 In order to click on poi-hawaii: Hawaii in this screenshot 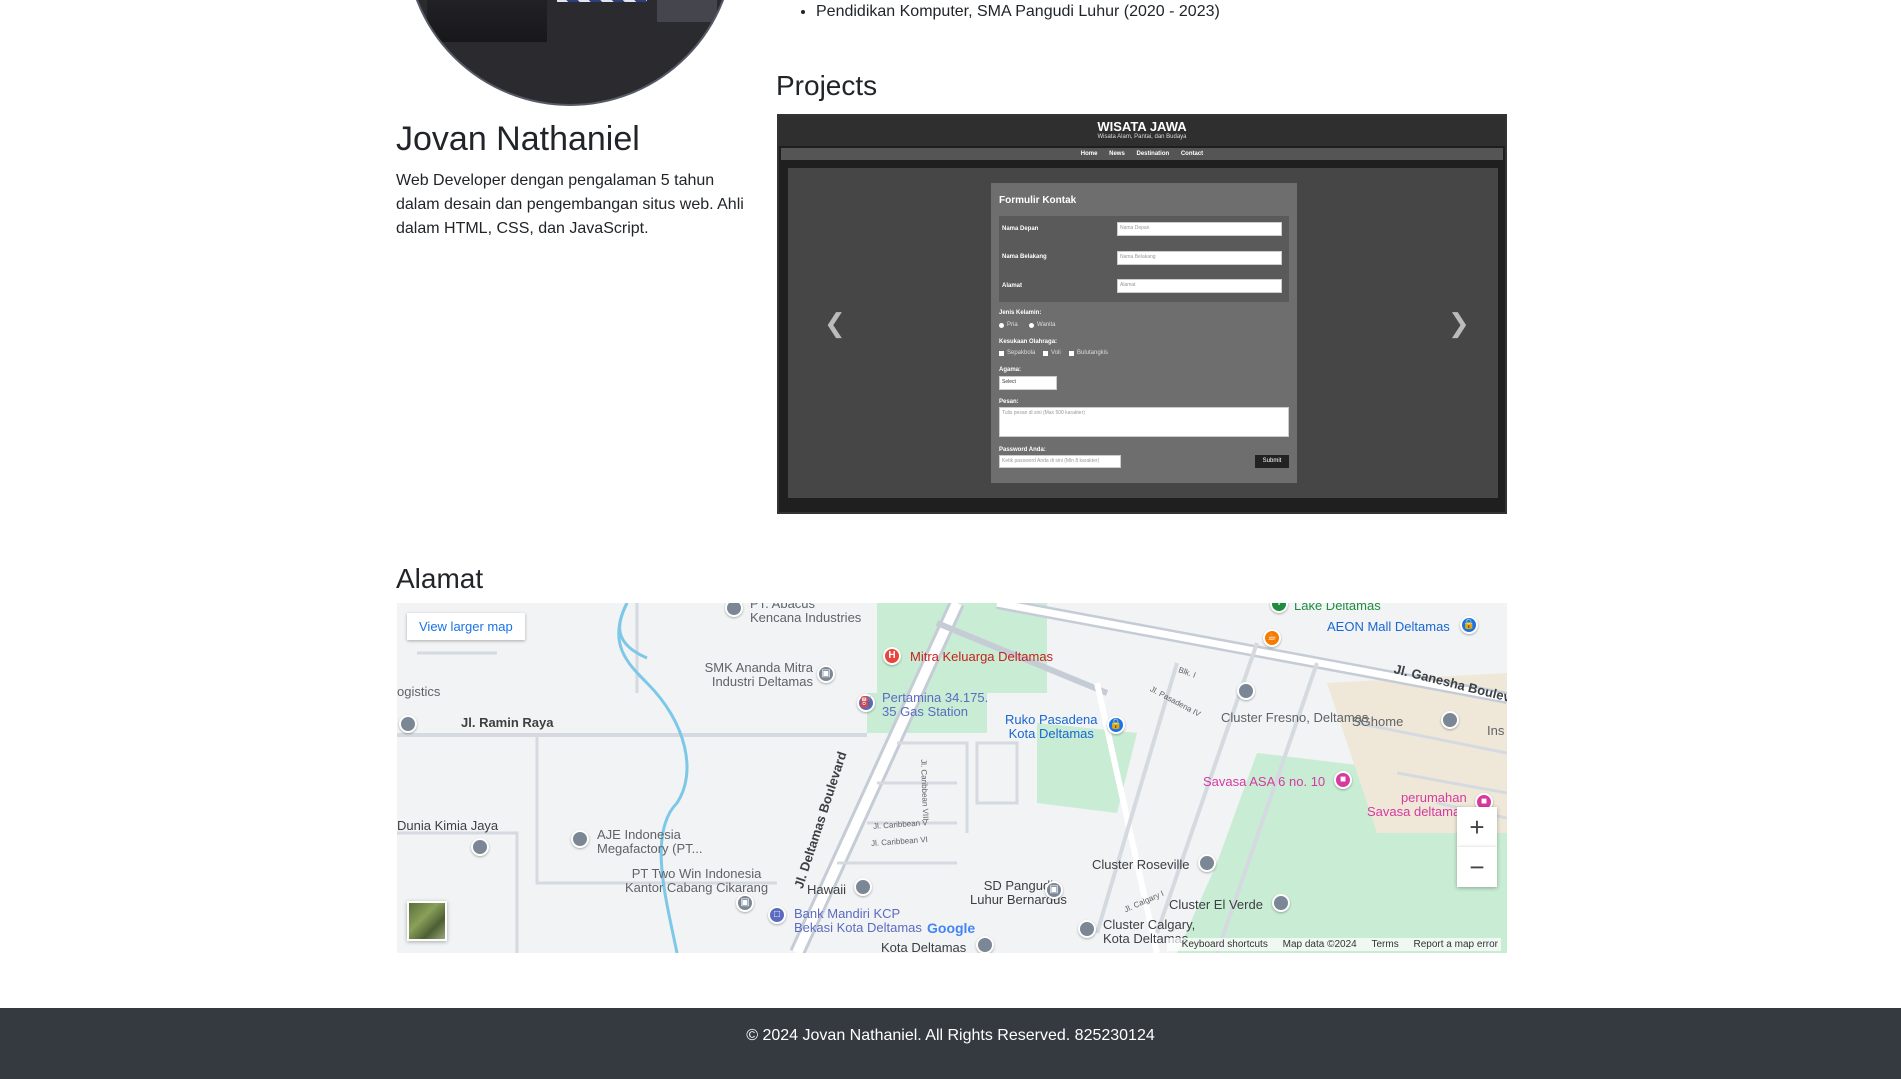, I will do `click(826, 890)`.